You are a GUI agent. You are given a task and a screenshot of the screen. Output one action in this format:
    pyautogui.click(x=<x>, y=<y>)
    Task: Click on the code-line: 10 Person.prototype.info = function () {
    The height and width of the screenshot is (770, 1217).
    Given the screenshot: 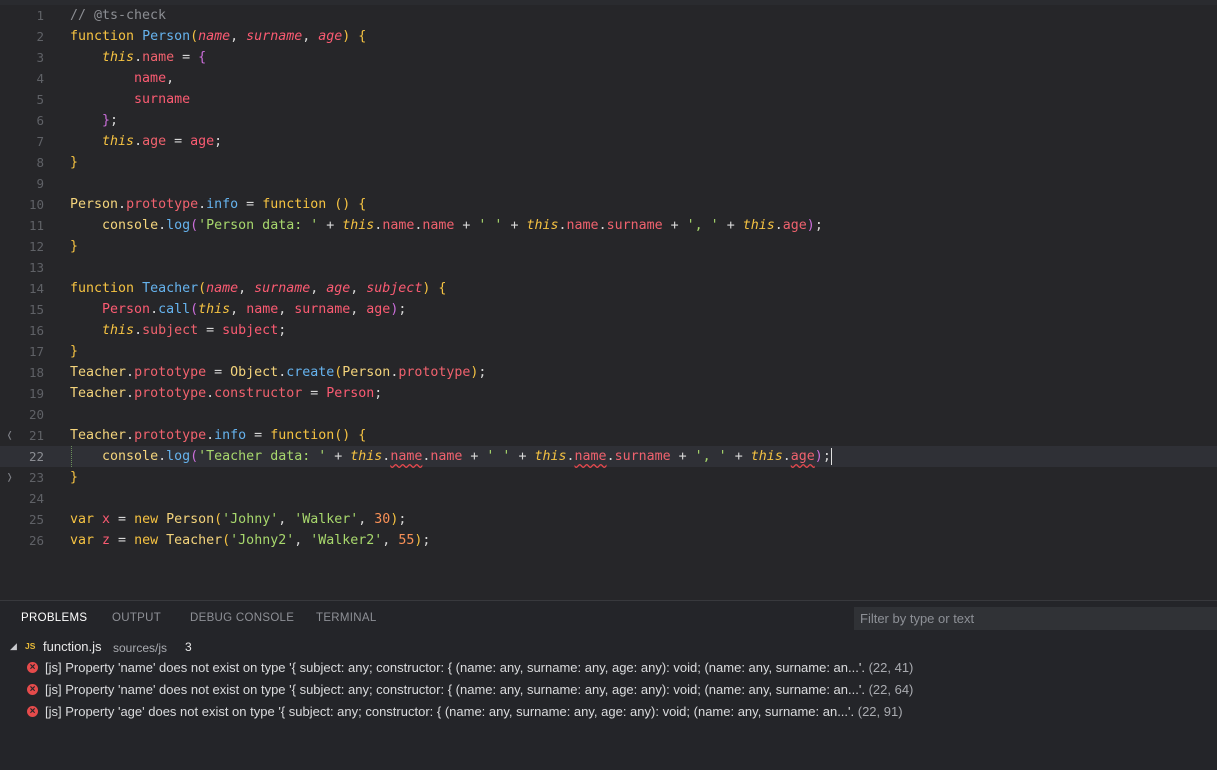 What is the action you would take?
    pyautogui.click(x=608, y=204)
    